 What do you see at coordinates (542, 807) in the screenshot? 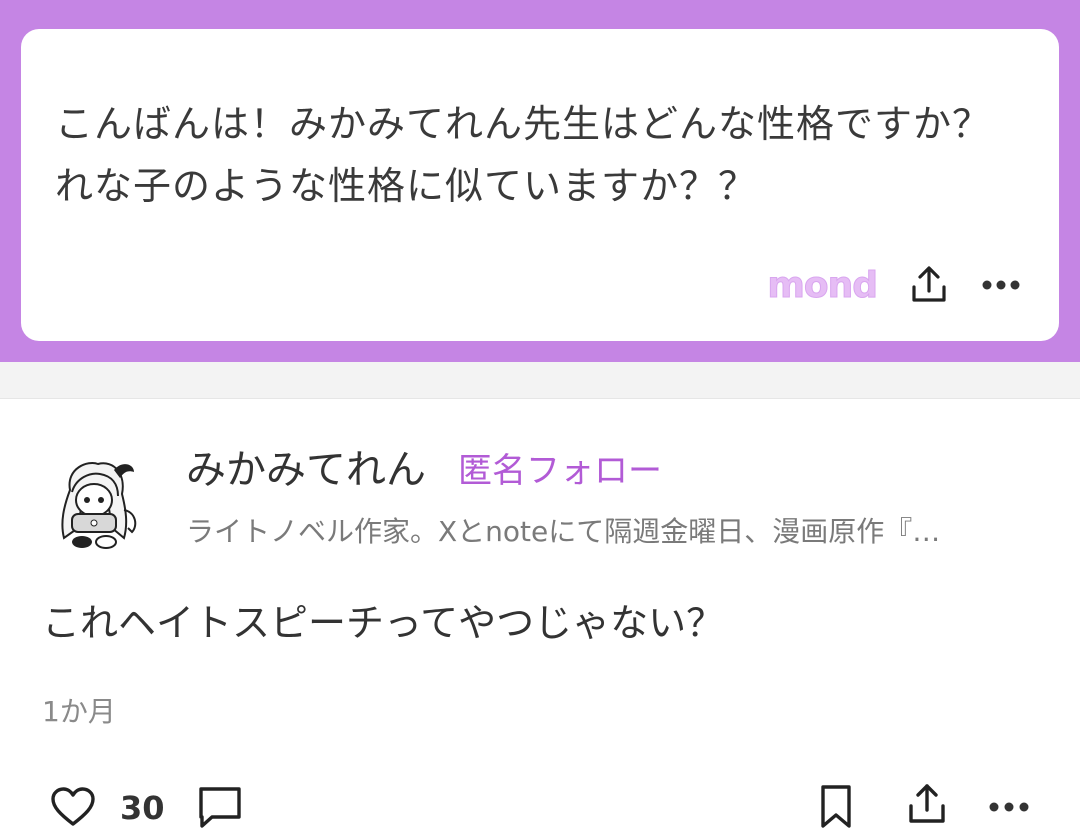
I see `action-bar: 30` at bounding box center [542, 807].